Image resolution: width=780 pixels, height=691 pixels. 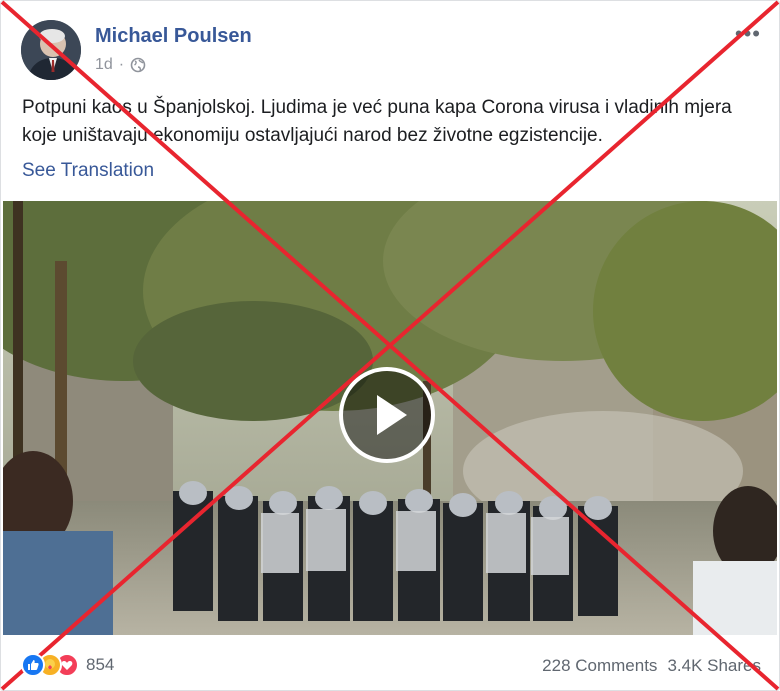 I want to click on comments-count: 228 Comments, so click(x=599, y=666).